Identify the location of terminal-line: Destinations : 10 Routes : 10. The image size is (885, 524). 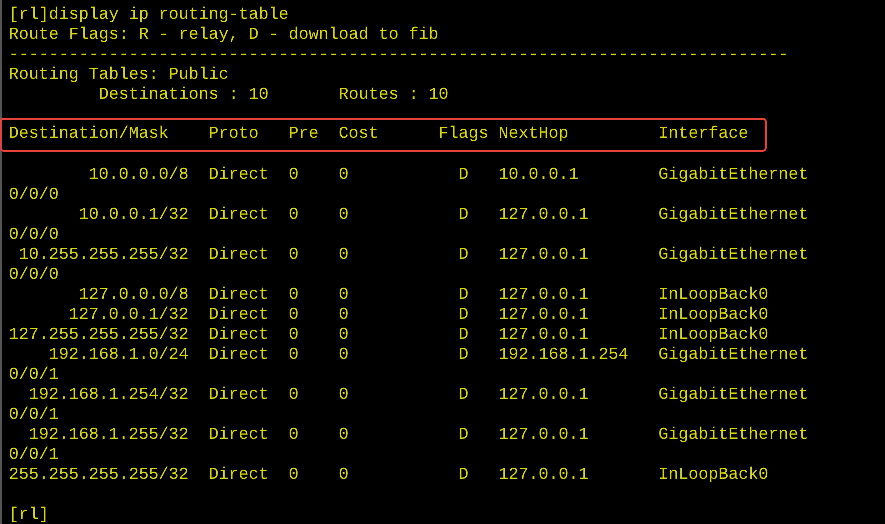
(273, 95).